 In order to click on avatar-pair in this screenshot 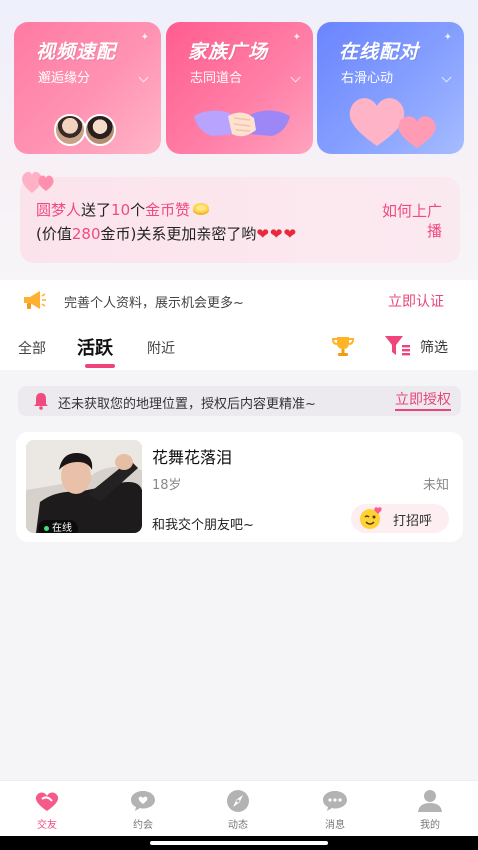, I will do `click(90, 130)`.